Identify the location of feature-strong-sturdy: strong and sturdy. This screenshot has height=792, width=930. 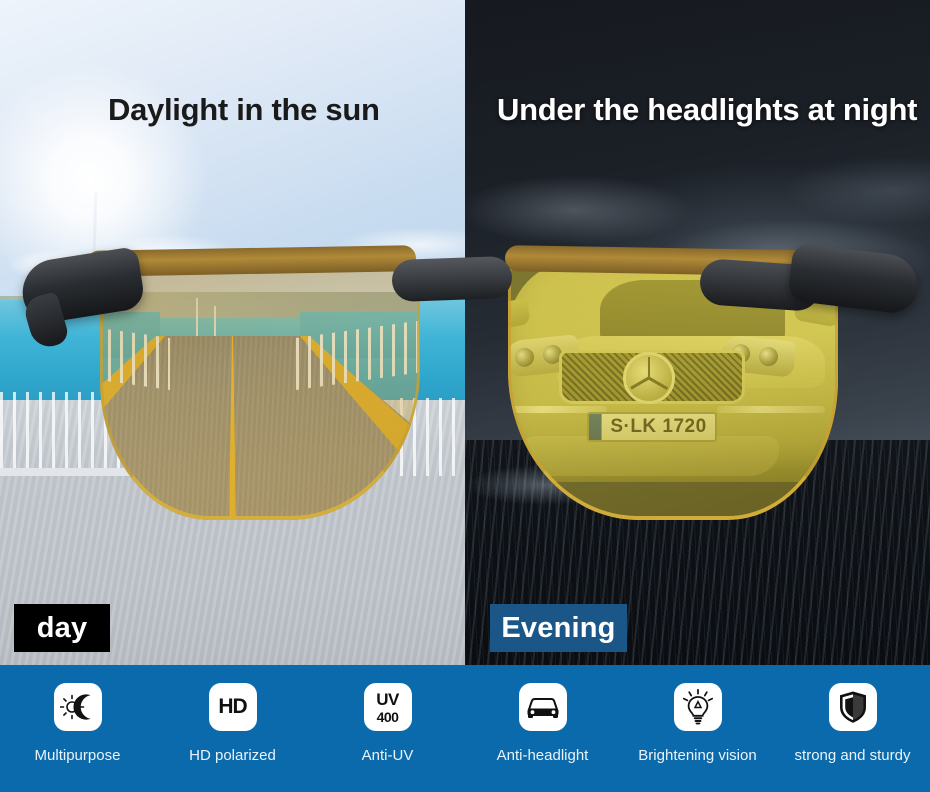
(852, 723).